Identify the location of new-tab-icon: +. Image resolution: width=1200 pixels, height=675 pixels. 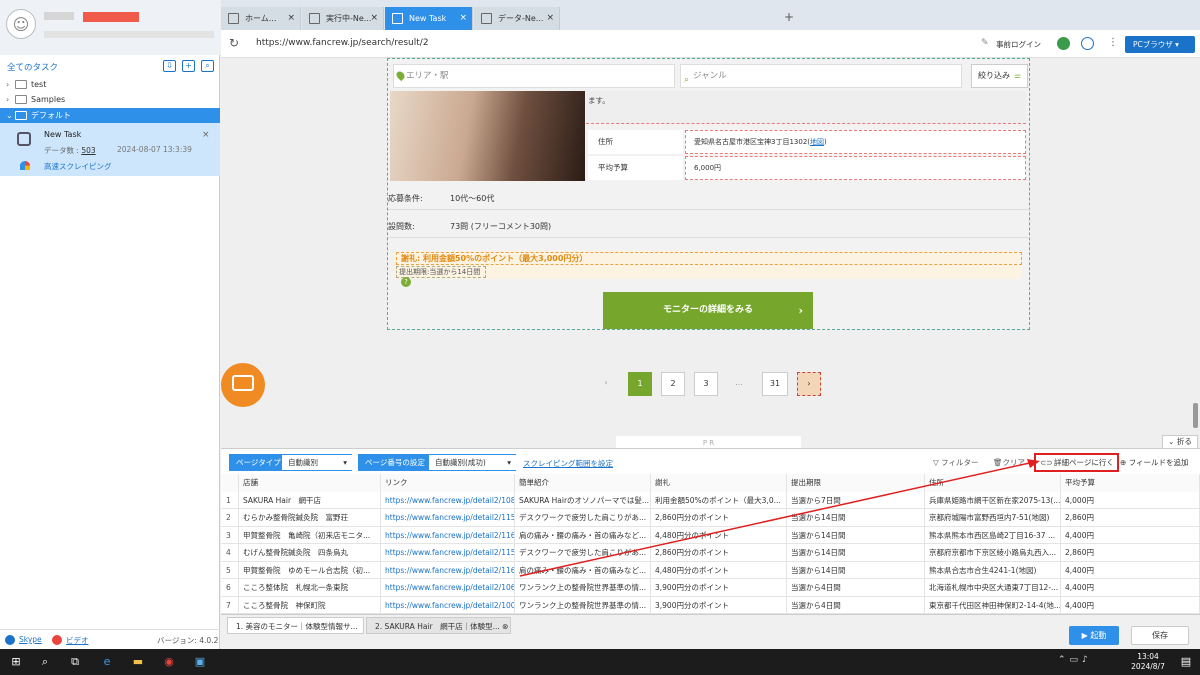
(789, 17).